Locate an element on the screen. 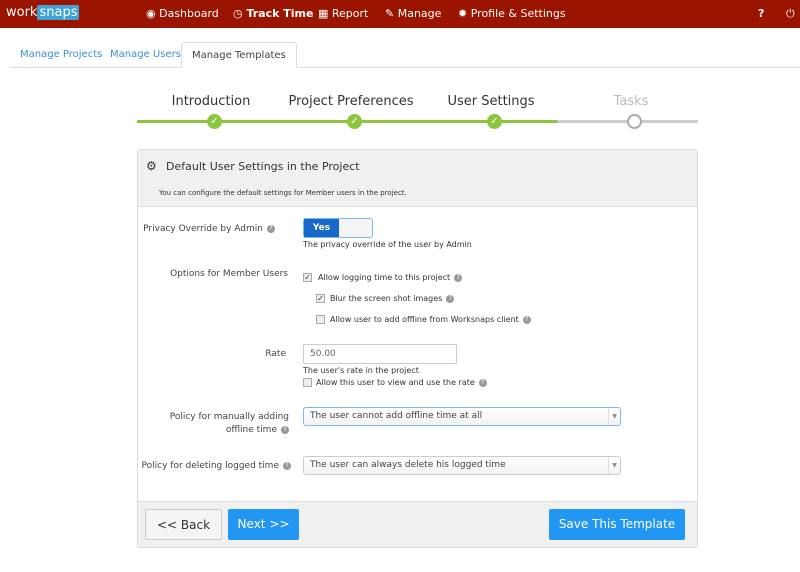 This screenshot has width=800, height=572. toggle-yes: Yes is located at coordinates (321, 228).